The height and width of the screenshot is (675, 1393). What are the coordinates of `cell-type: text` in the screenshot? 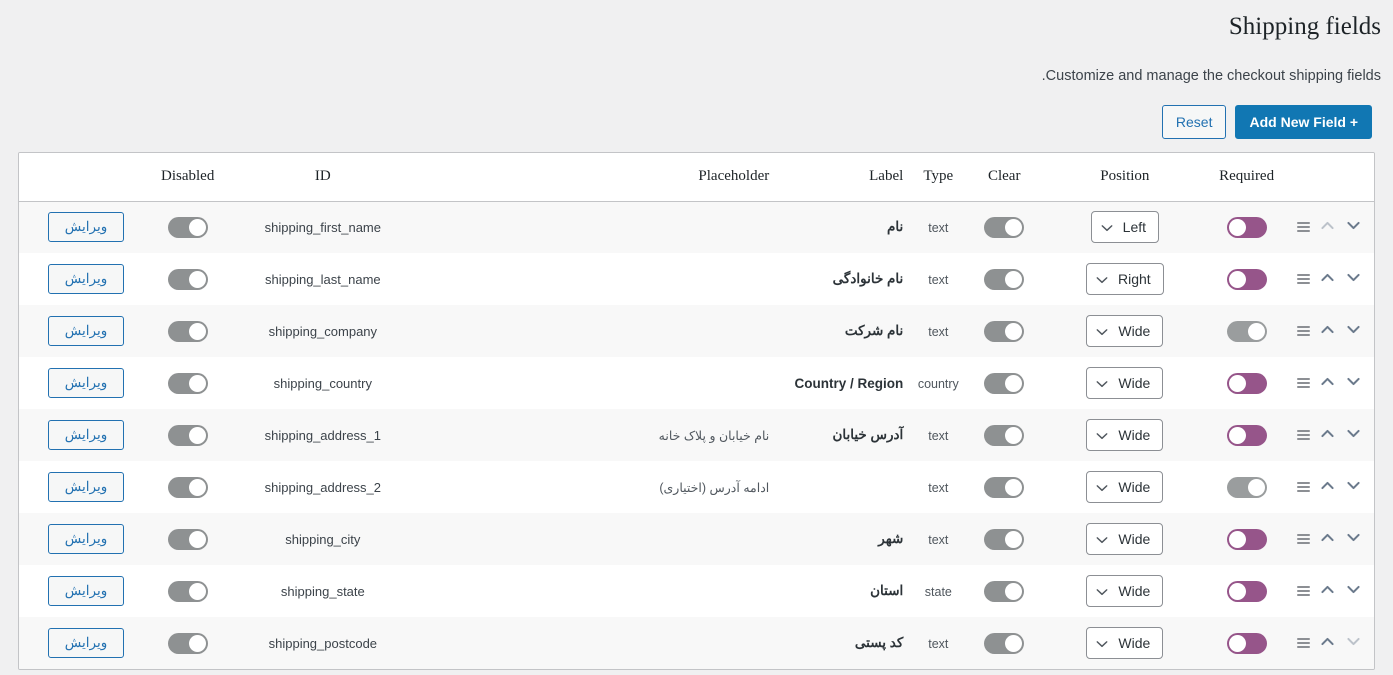 It's located at (938, 487).